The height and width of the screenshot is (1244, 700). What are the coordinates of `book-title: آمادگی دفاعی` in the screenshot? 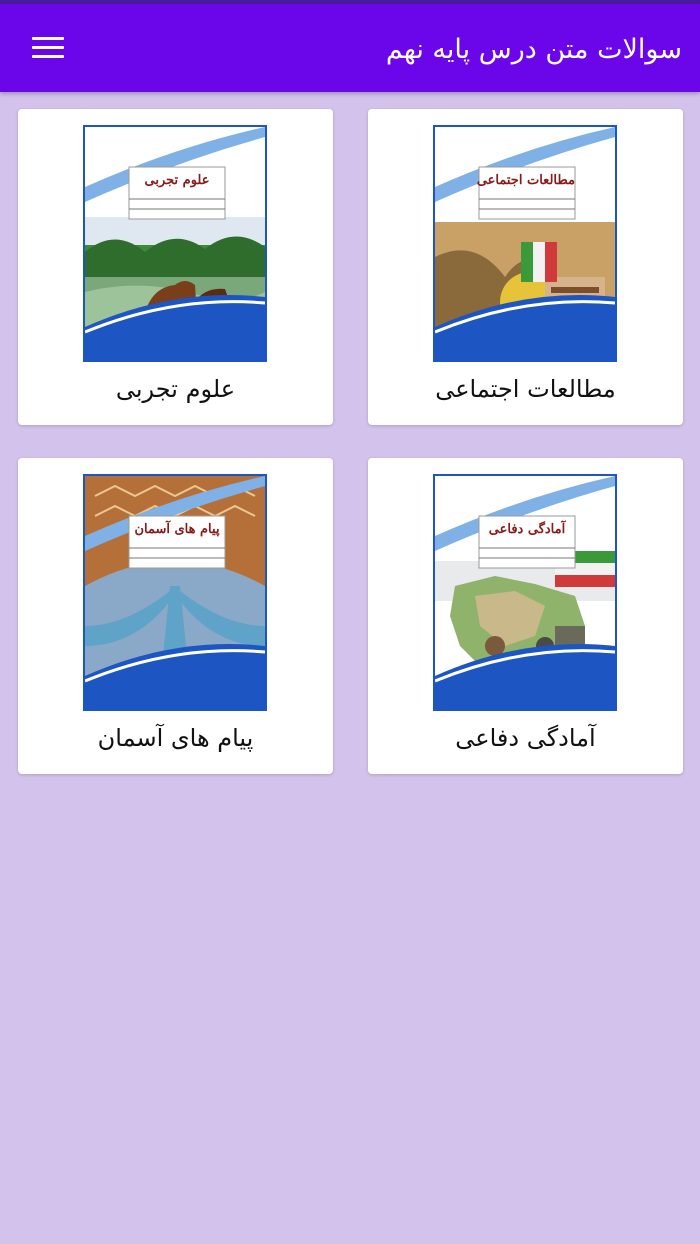 It's located at (525, 738).